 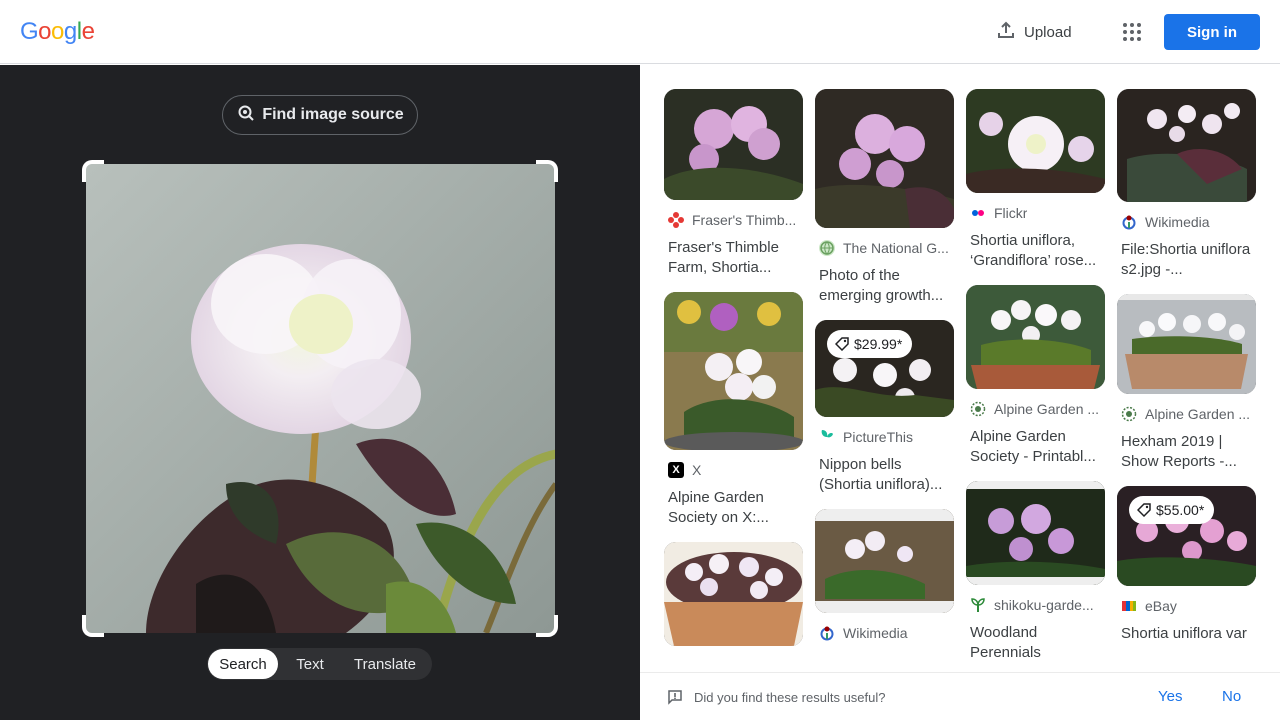 What do you see at coordinates (1180, 510) in the screenshot?
I see `price-label: $55.00*` at bounding box center [1180, 510].